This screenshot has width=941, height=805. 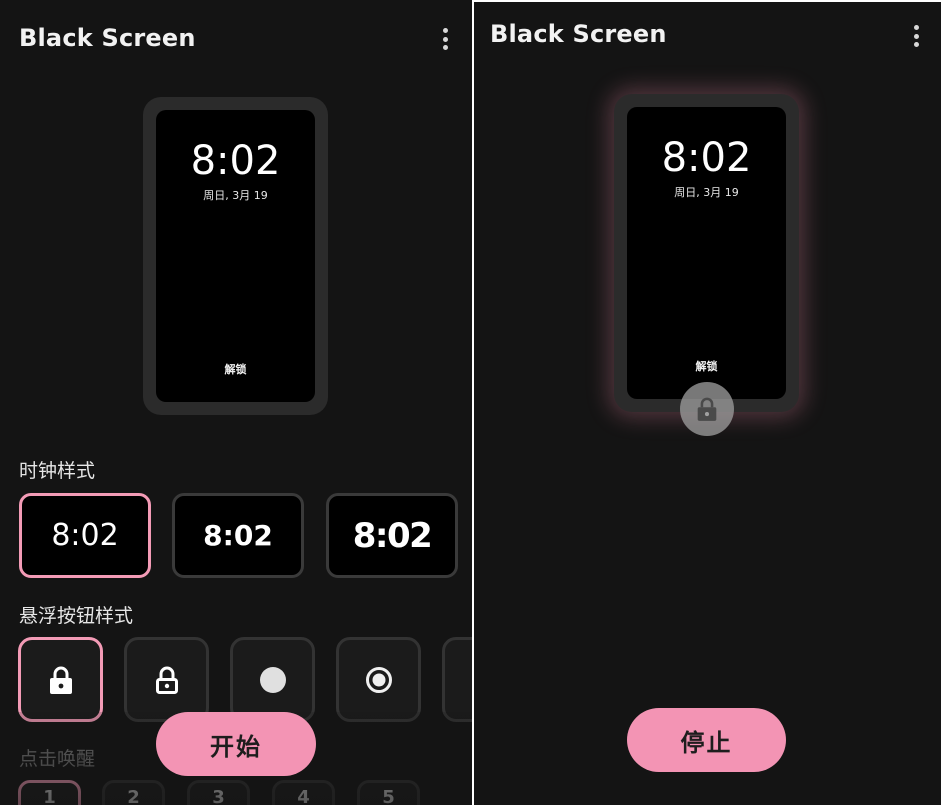 I want to click on float-style-radio, so click(x=378, y=679).